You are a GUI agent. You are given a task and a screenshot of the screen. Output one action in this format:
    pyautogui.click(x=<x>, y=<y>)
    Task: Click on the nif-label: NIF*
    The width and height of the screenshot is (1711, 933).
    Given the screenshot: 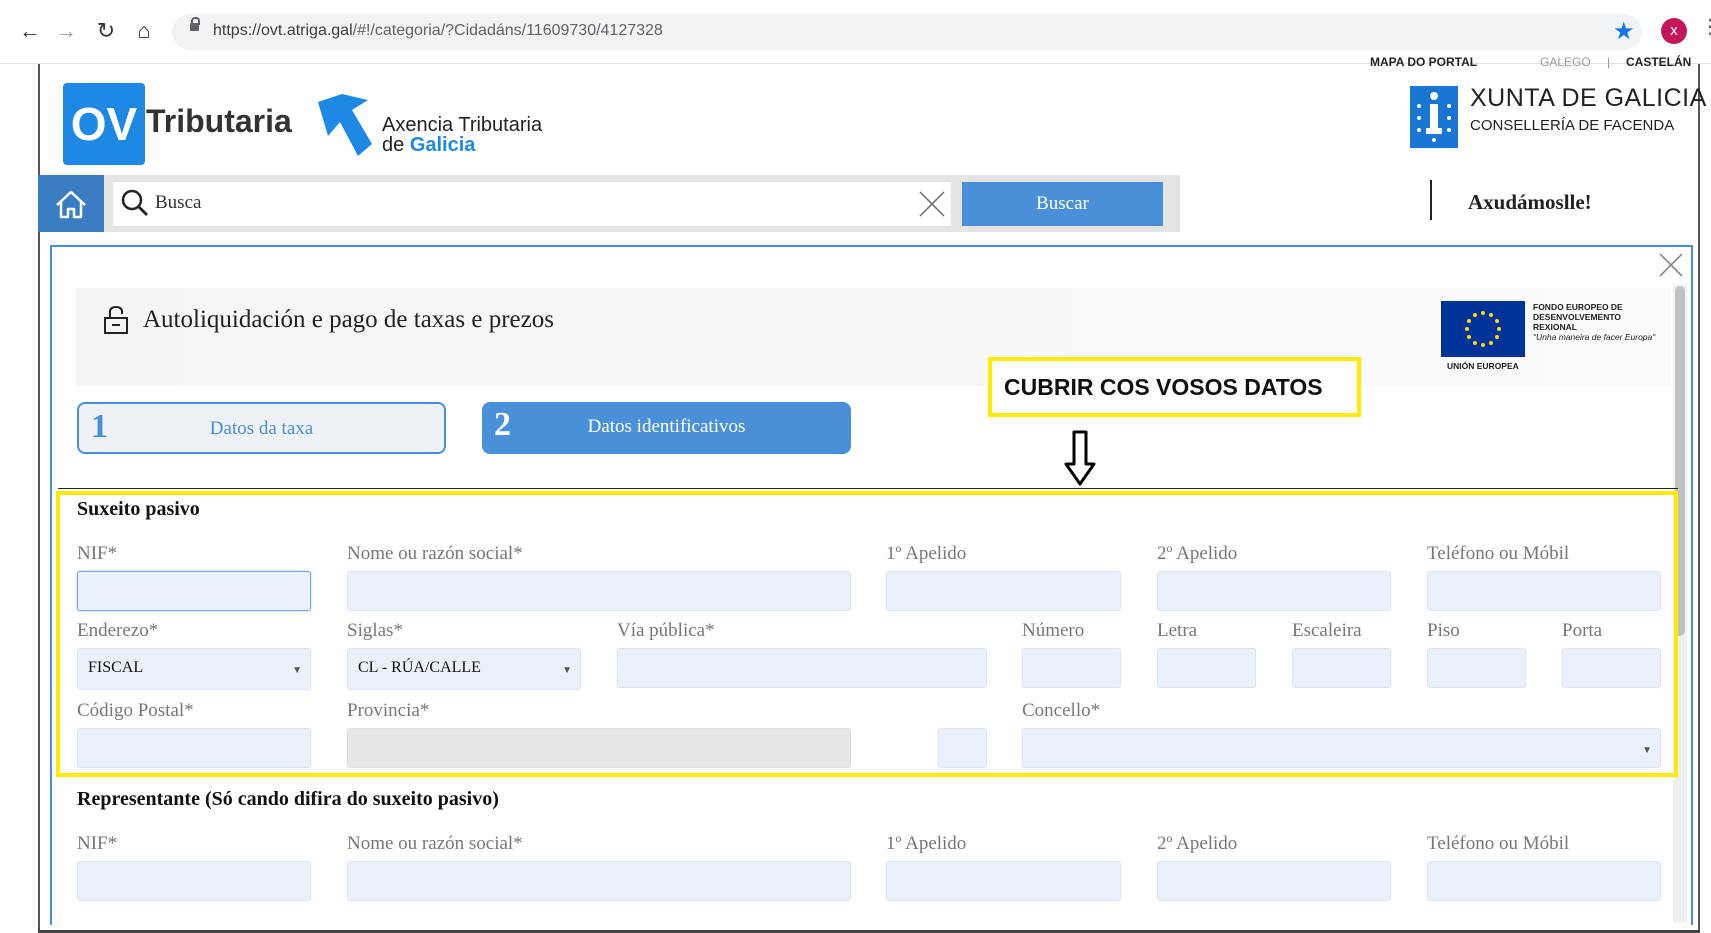 What is the action you would take?
    pyautogui.click(x=97, y=553)
    